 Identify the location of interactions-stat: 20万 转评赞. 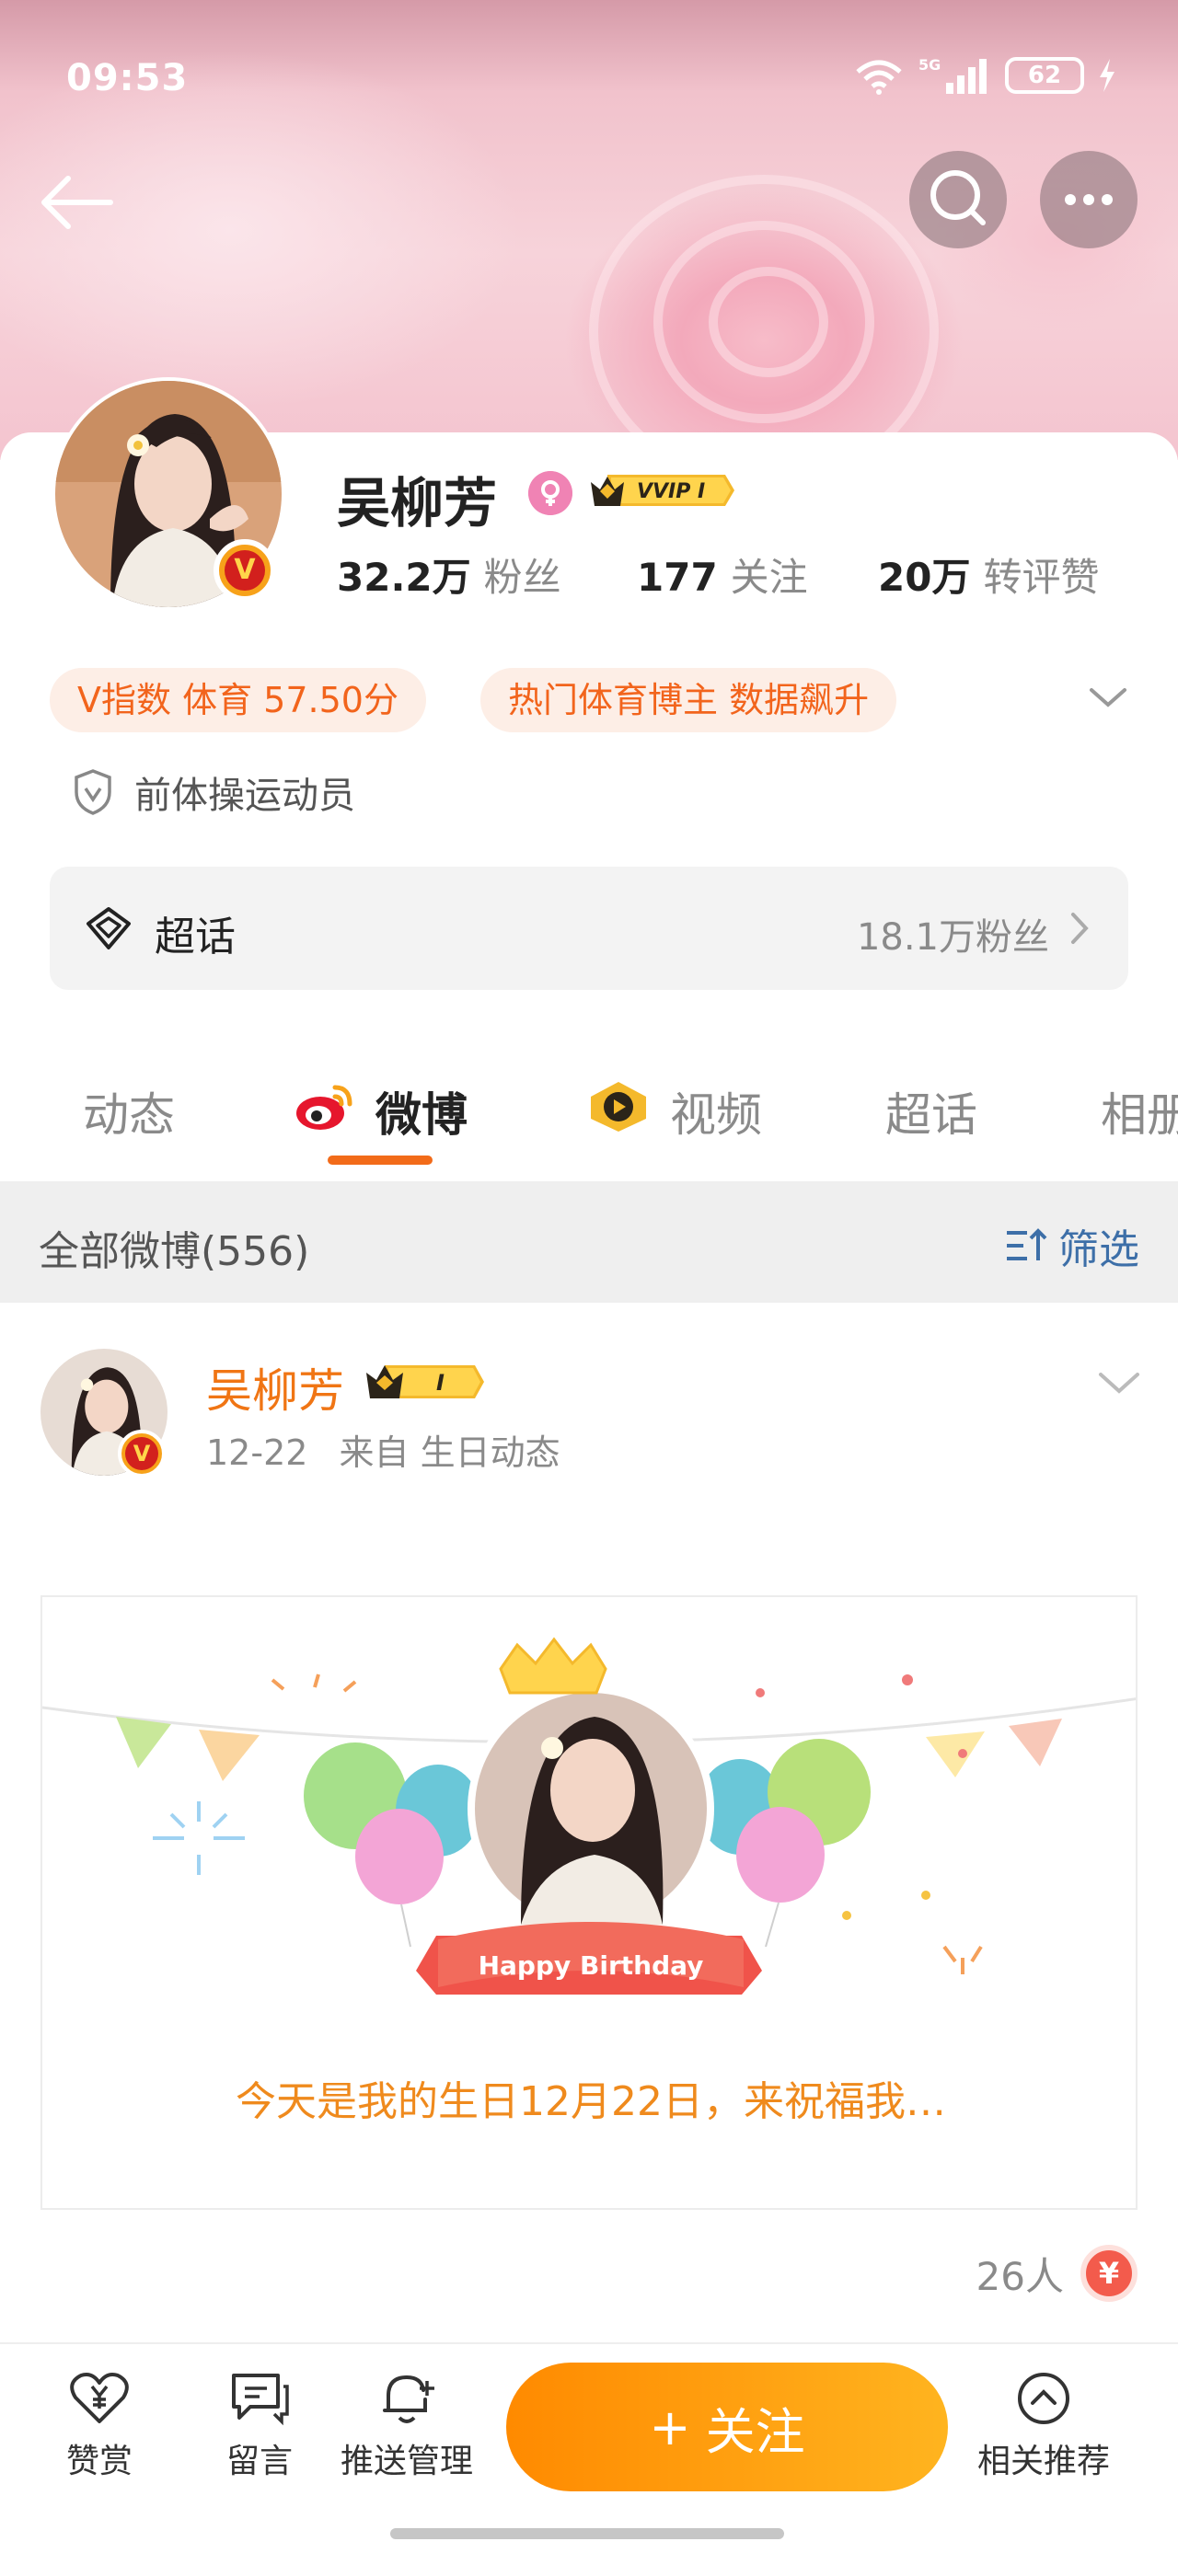
(989, 574).